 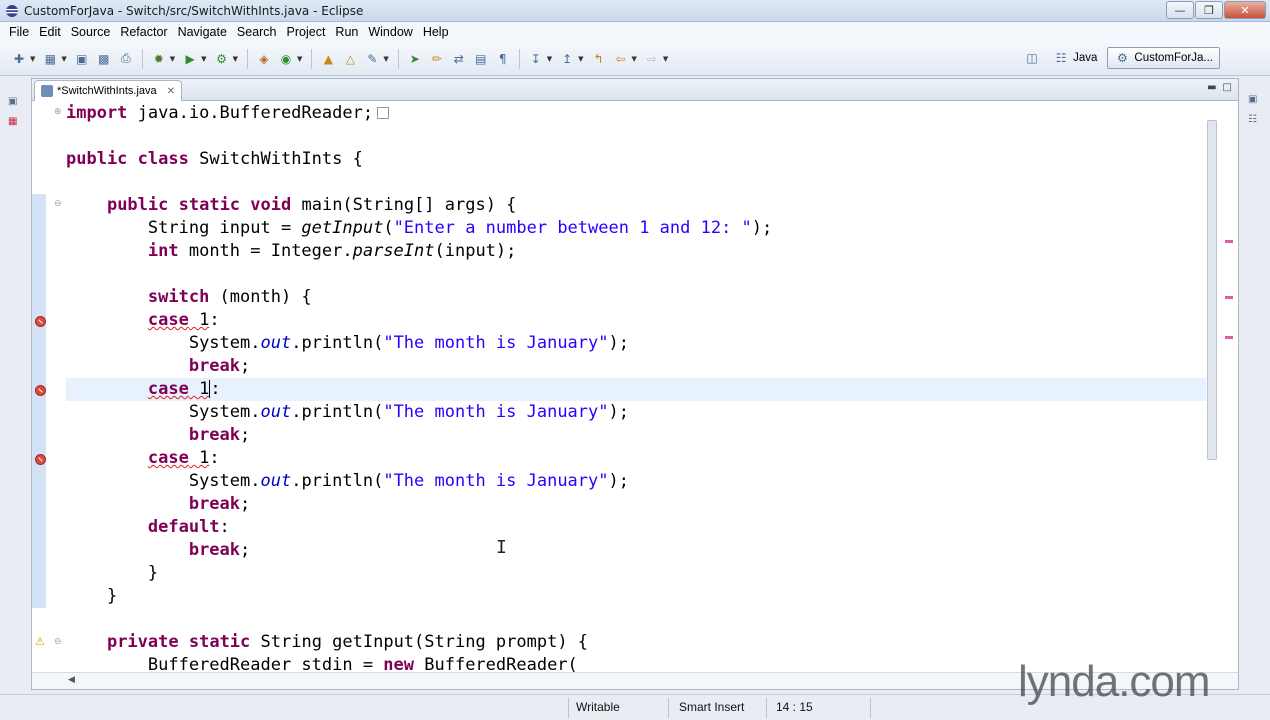 What do you see at coordinates (1245, 10) in the screenshot?
I see `close-button: ✕` at bounding box center [1245, 10].